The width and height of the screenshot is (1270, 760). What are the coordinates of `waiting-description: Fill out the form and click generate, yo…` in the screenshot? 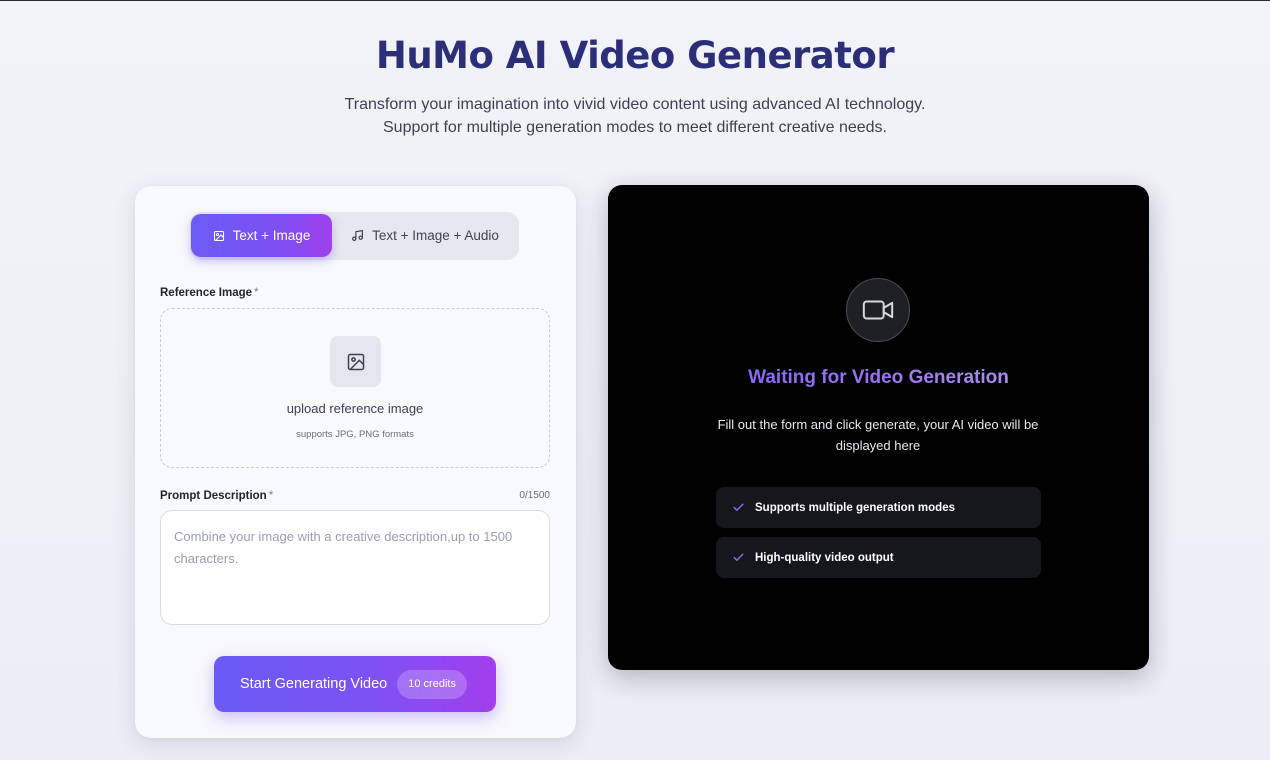 It's located at (878, 435).